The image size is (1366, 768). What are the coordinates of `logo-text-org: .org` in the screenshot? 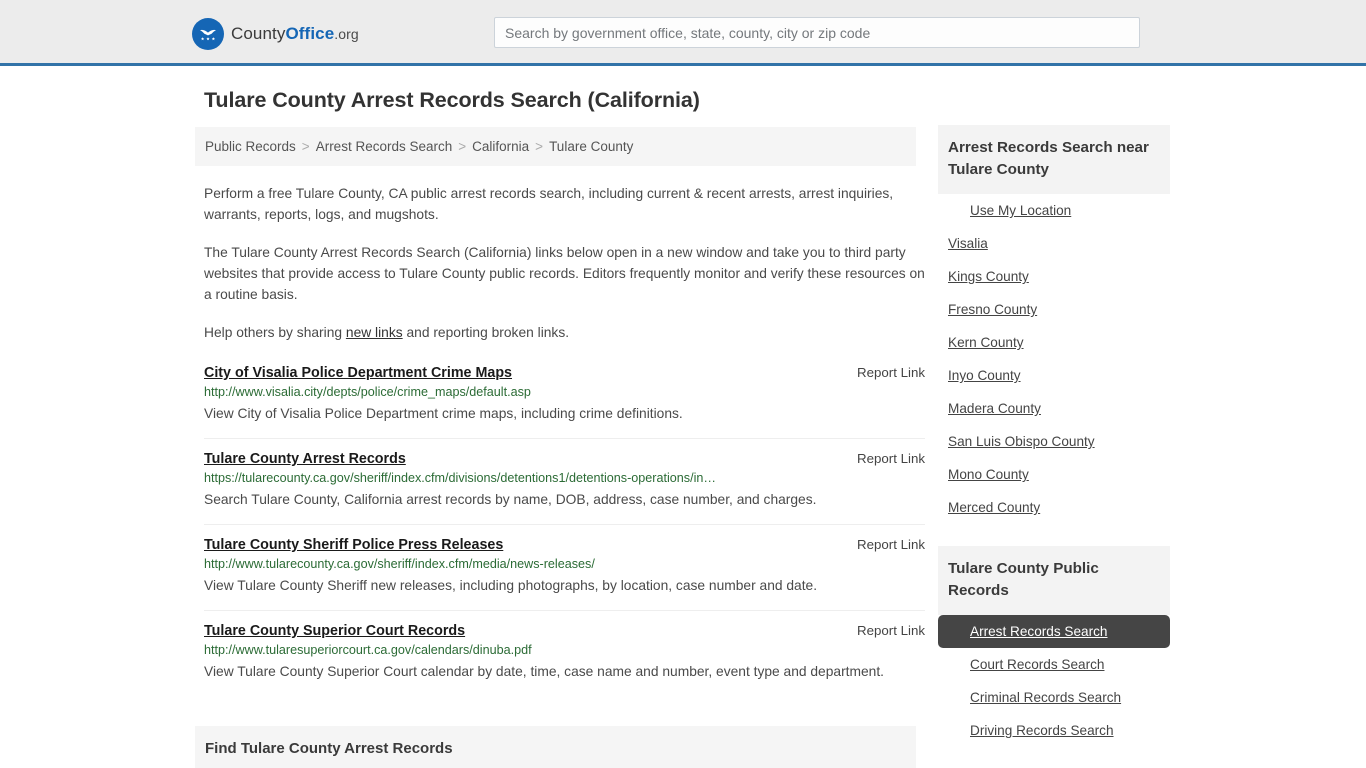 It's located at (346, 34).